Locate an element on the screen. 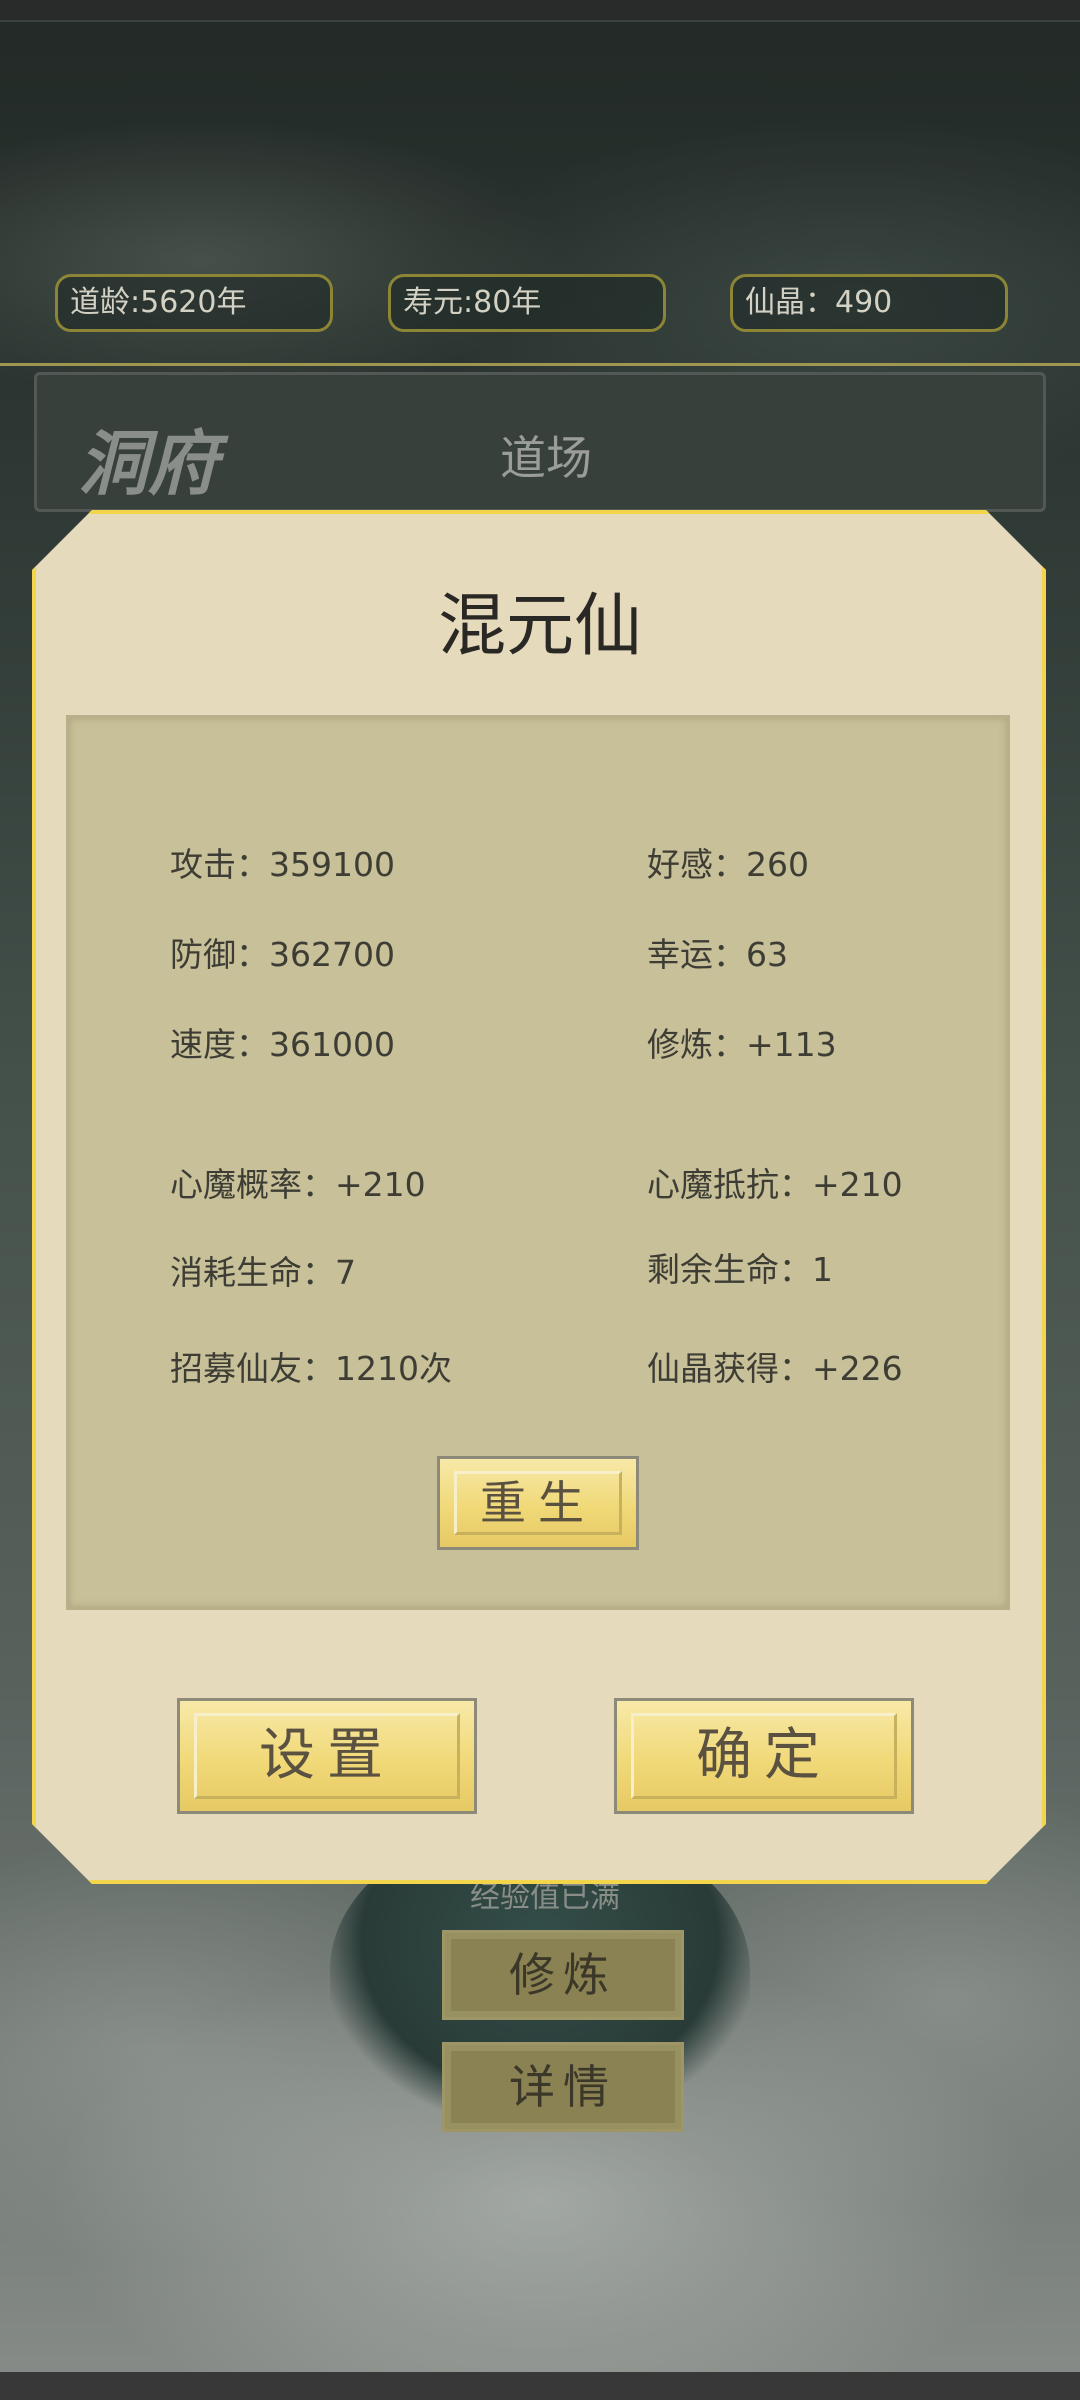 This screenshot has width=1080, height=2400. settings-button-label: 设置 is located at coordinates (327, 1755).